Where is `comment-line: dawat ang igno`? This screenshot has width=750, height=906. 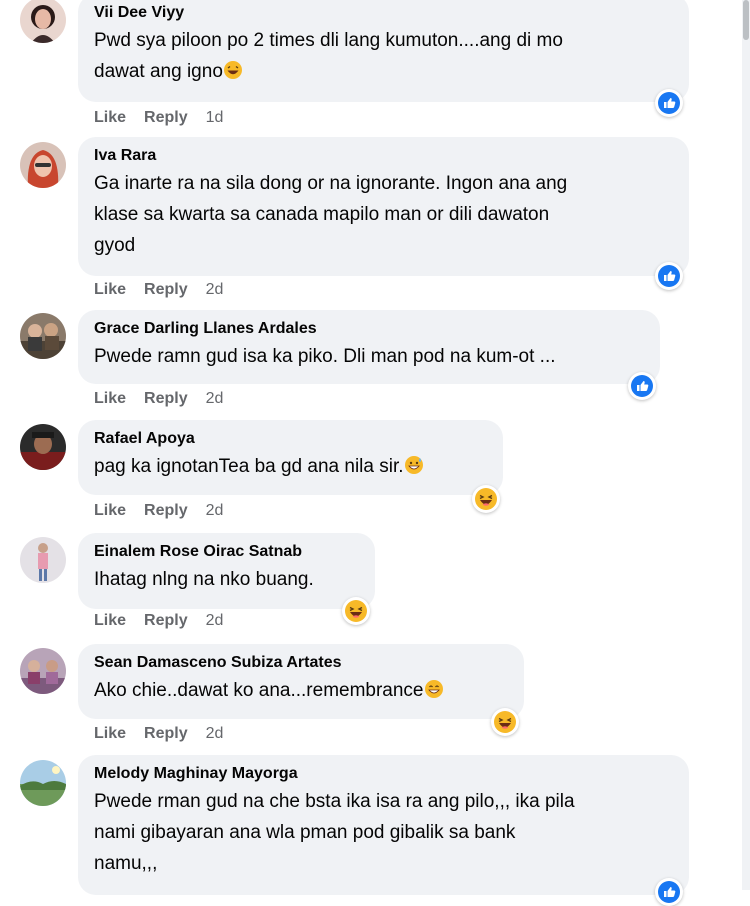 comment-line: dawat ang igno is located at coordinates (383, 71).